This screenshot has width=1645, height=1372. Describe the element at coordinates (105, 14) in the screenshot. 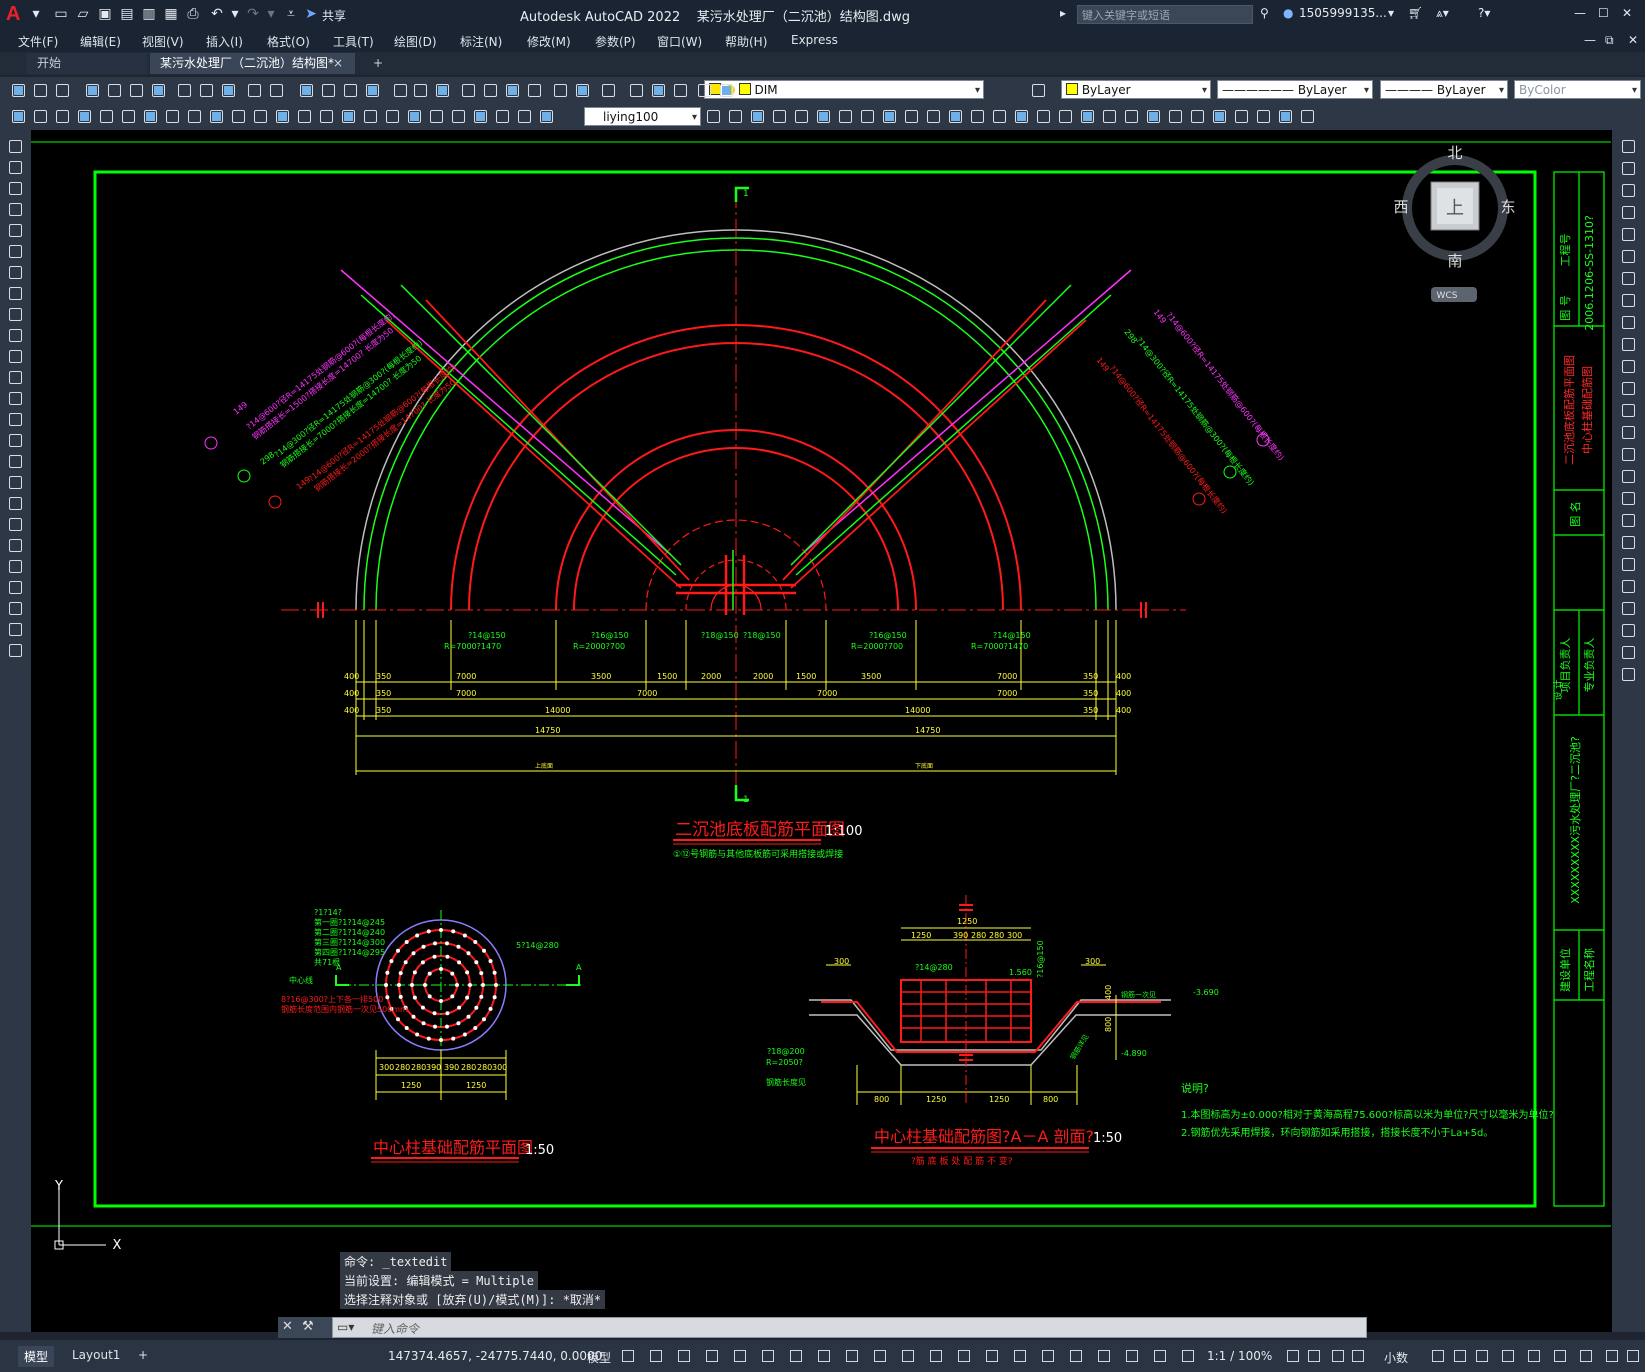

I see `save-icon: ▣` at that location.